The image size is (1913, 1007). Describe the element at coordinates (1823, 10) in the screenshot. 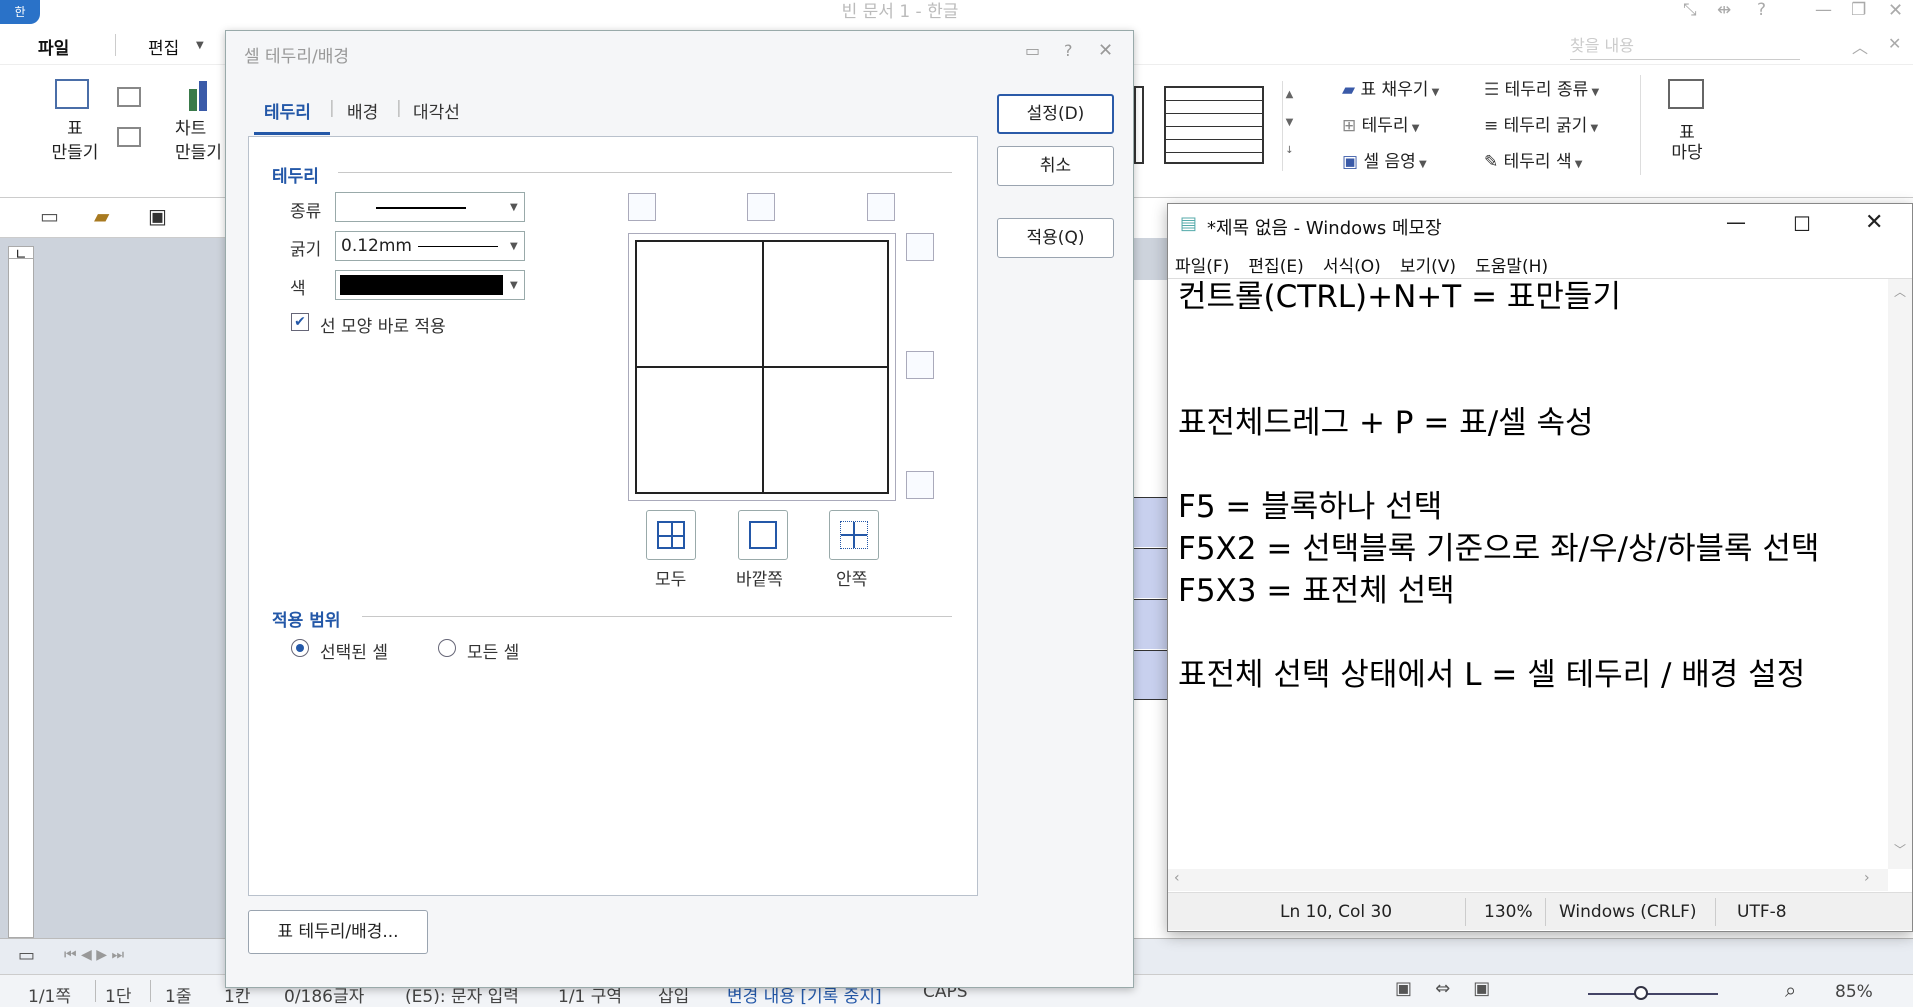

I see `minimize-icon: —` at that location.